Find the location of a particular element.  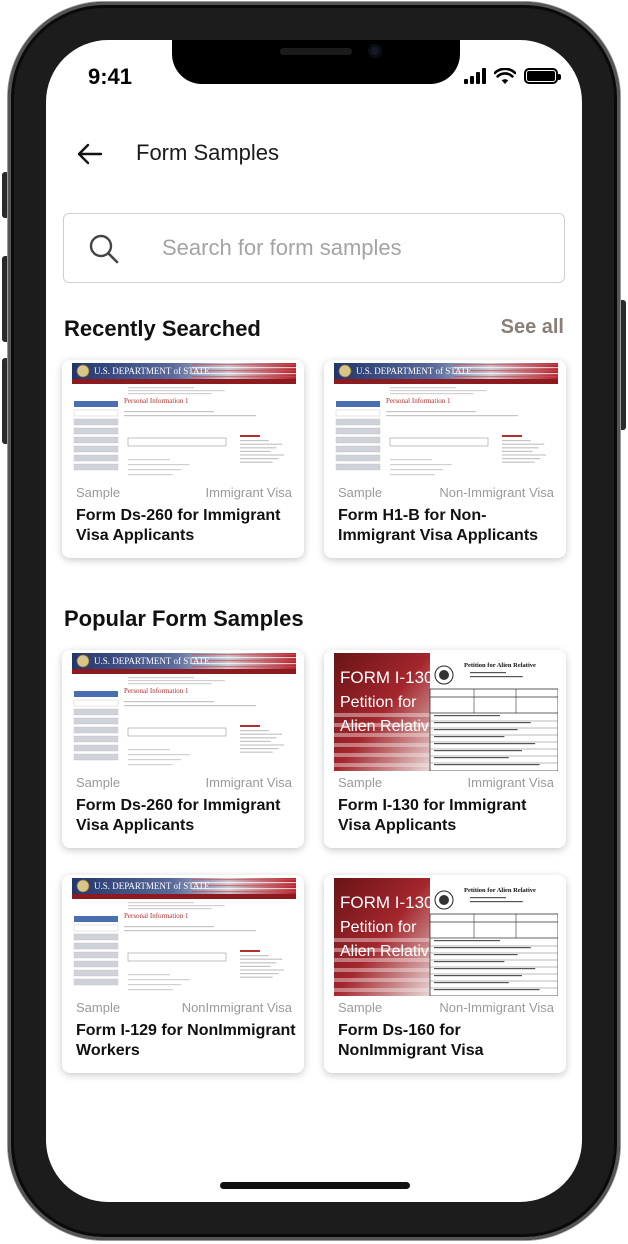

arrow-left-icon is located at coordinates (90, 154).